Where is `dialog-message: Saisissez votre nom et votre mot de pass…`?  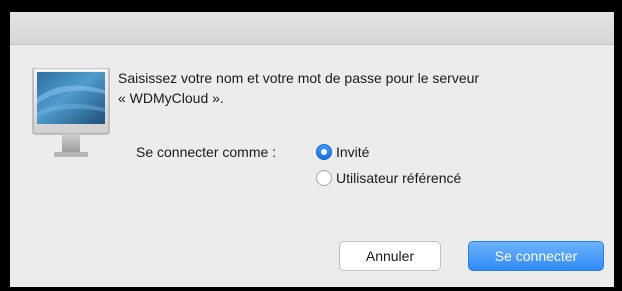 dialog-message: Saisissez votre nom et votre mot de pass… is located at coordinates (353, 88).